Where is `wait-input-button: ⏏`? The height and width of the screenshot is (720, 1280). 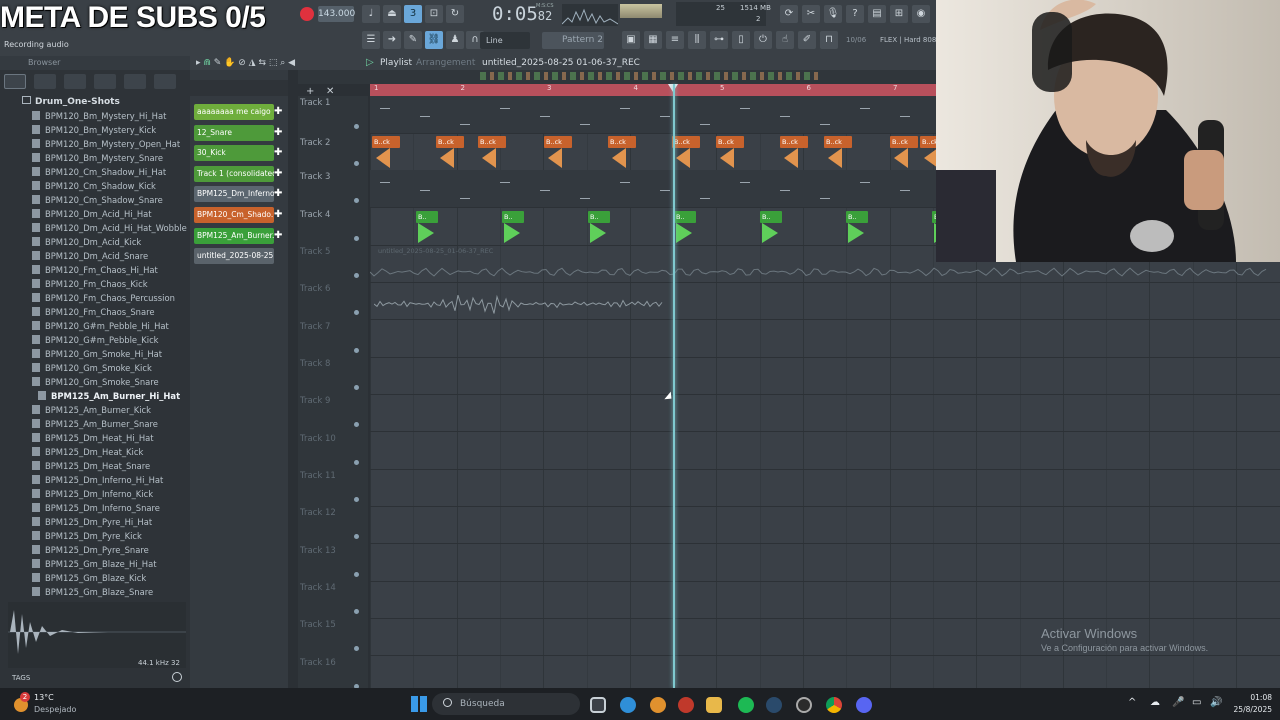
wait-input-button: ⏏ is located at coordinates (392, 14).